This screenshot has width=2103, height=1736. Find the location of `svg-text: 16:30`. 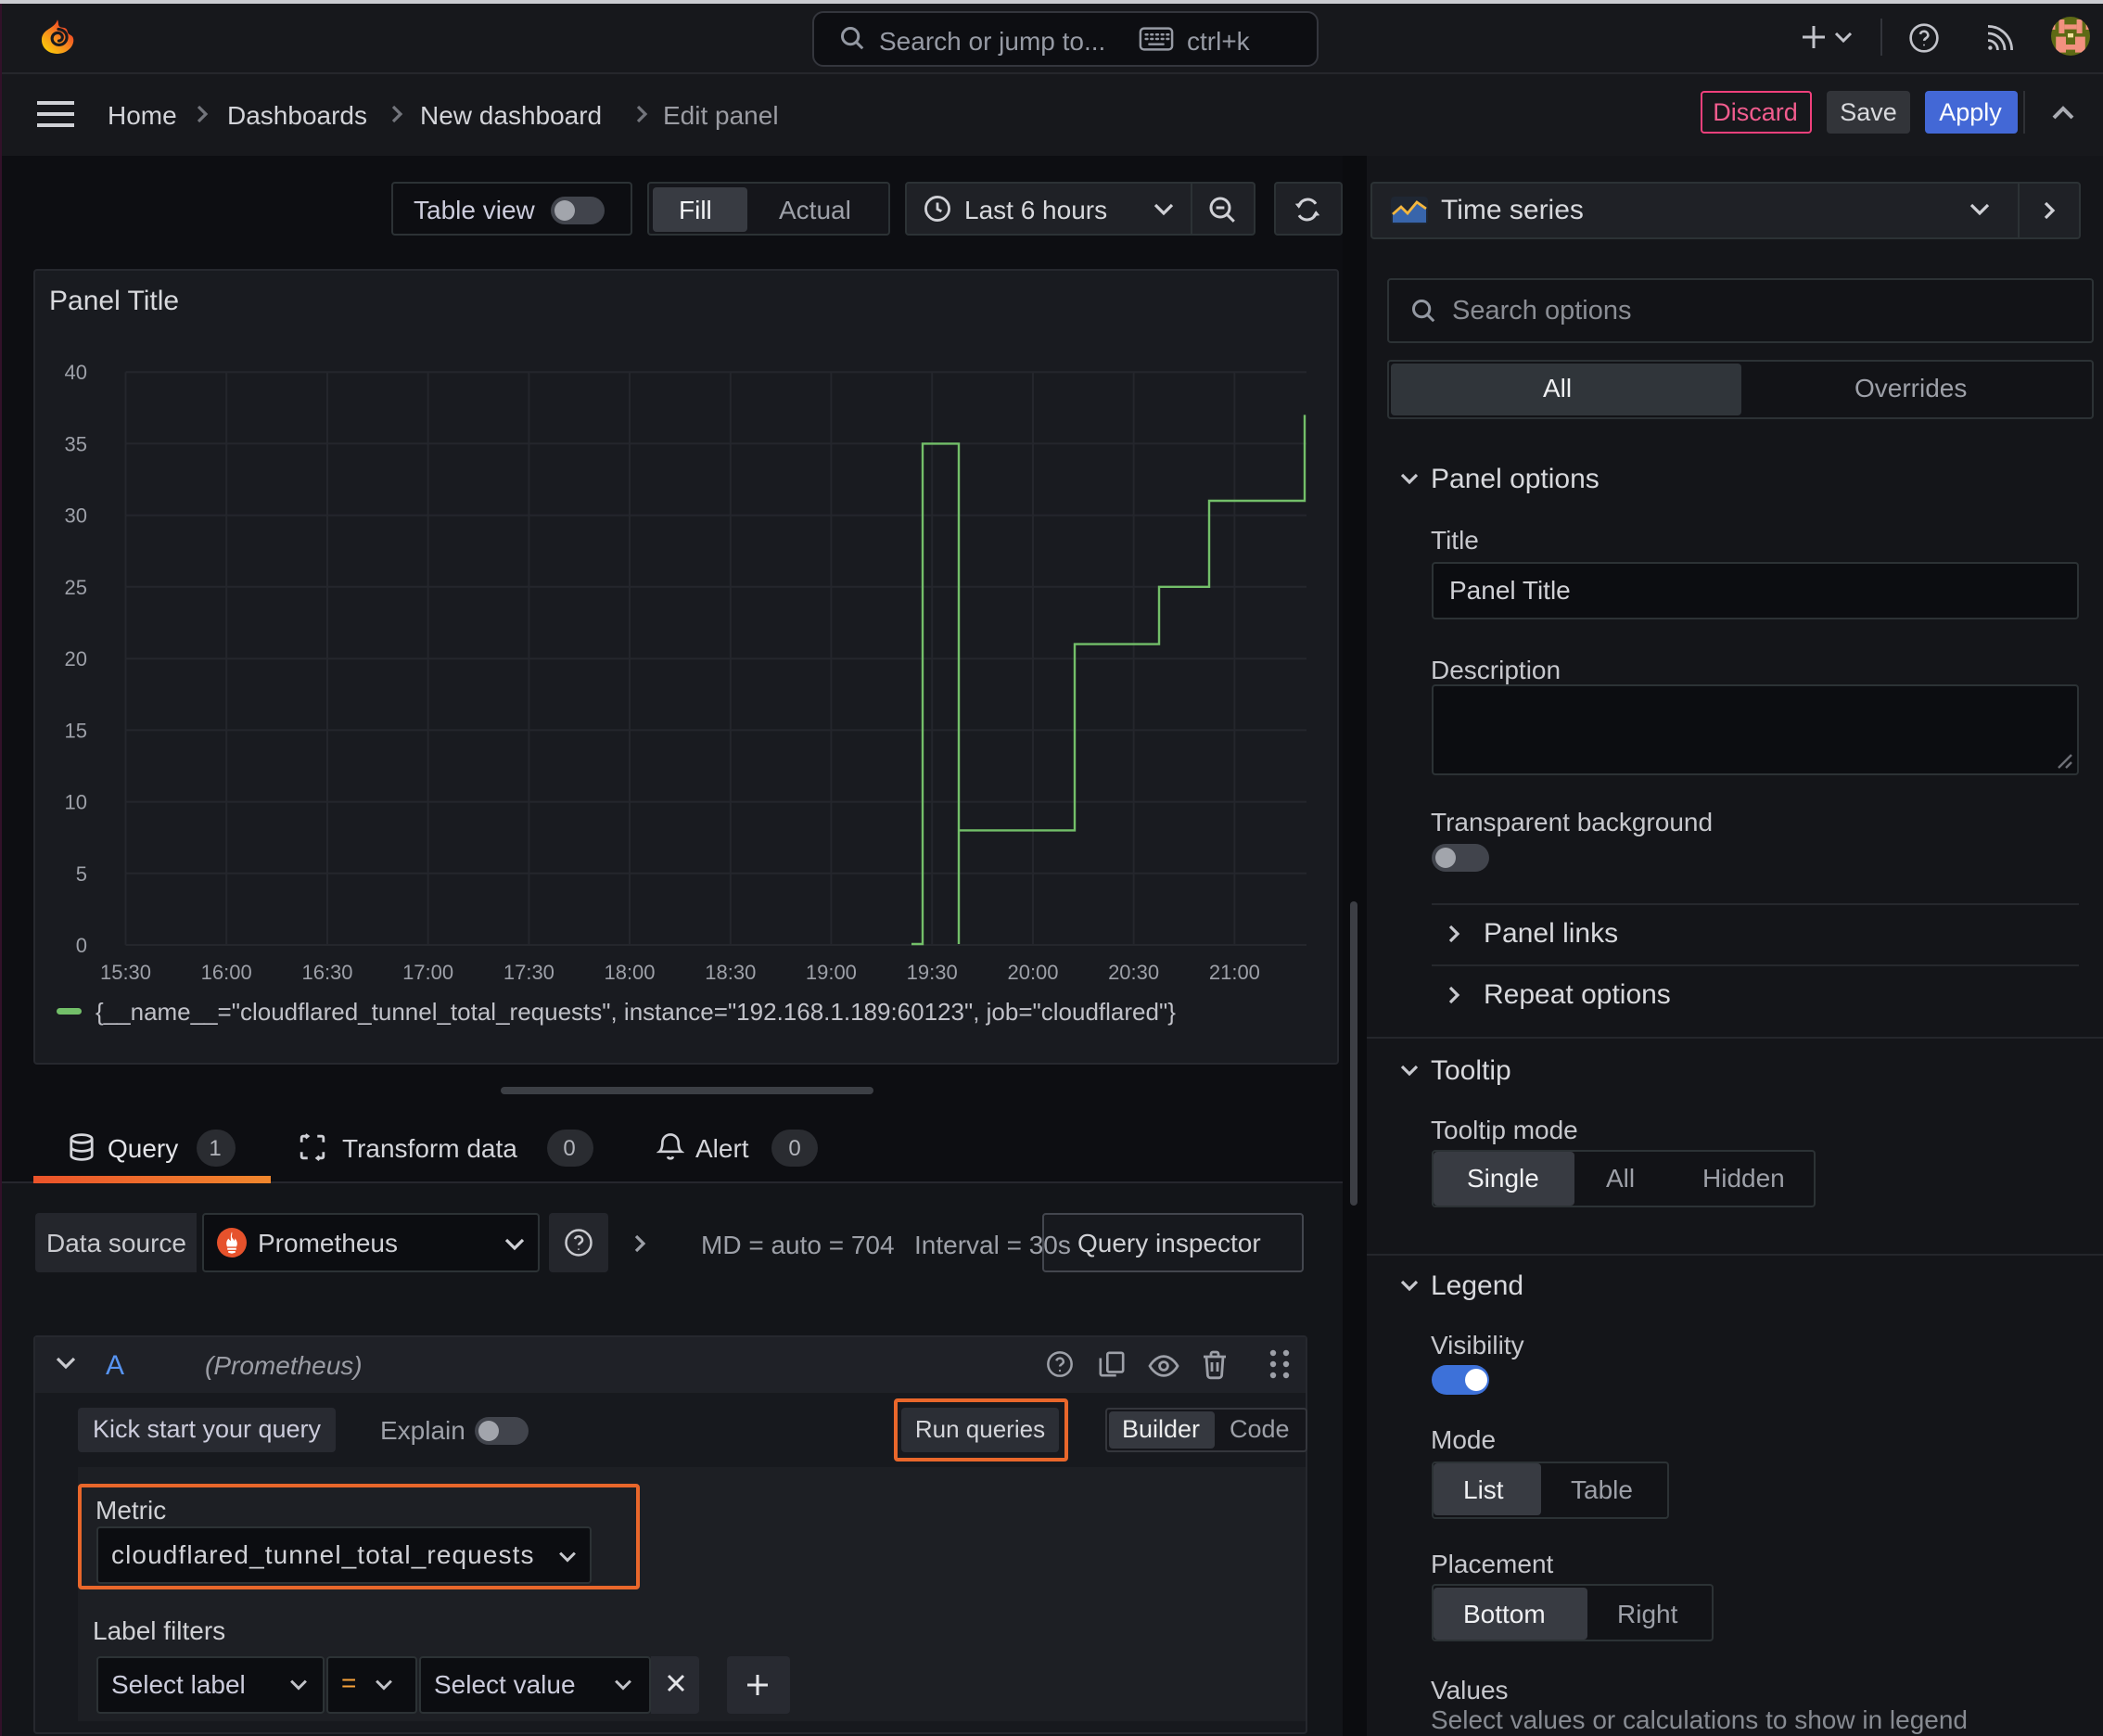

svg-text: 16:30 is located at coordinates (326, 972).